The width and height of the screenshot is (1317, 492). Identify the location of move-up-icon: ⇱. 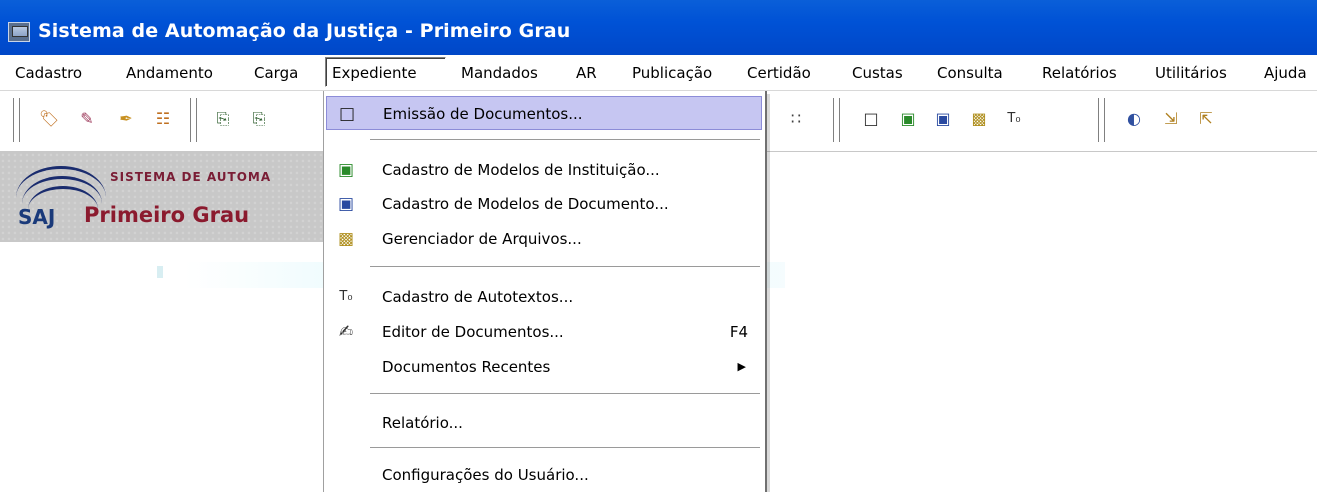
(1206, 119).